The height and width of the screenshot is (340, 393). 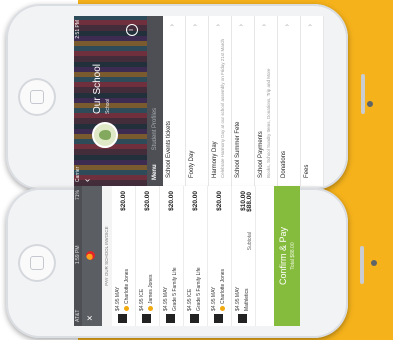 What do you see at coordinates (155, 101) in the screenshot?
I see `menu-bar: Menu Student Profiles` at bounding box center [155, 101].